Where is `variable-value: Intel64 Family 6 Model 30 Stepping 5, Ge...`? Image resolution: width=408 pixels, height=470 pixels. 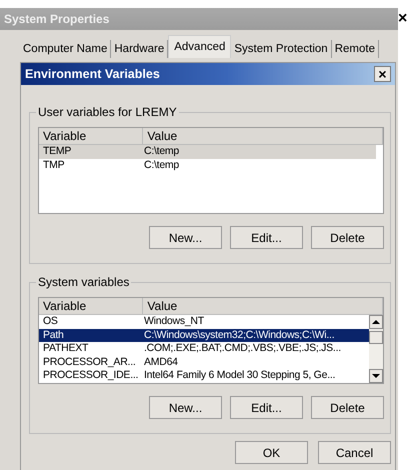 variable-value: Intel64 Family 6 Model 30 Stepping 5, Ge... is located at coordinates (240, 375).